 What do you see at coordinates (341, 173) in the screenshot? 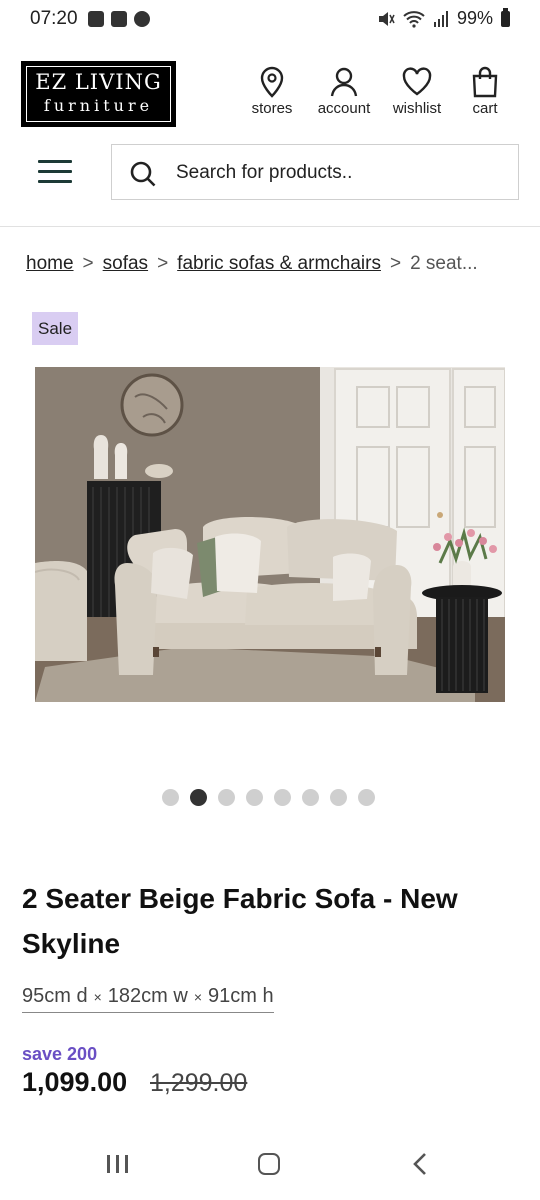
I see `search-input` at bounding box center [341, 173].